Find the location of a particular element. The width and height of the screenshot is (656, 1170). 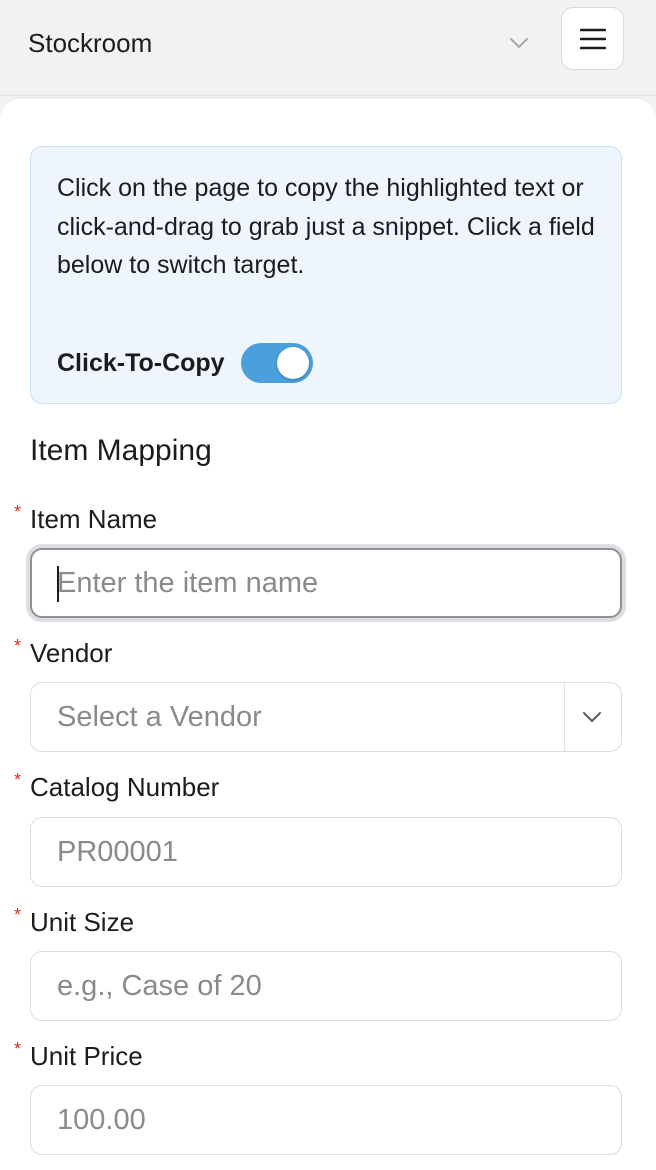

vendor-label: Vendor is located at coordinates (71, 653).